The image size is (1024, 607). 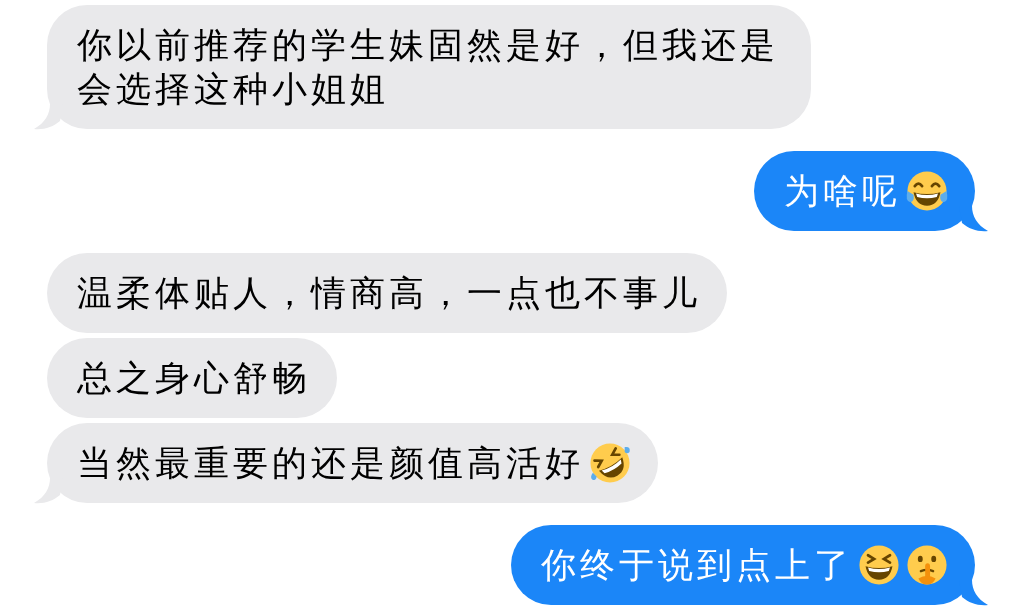 I want to click on rolling-laughing-icon, so click(x=610, y=463).